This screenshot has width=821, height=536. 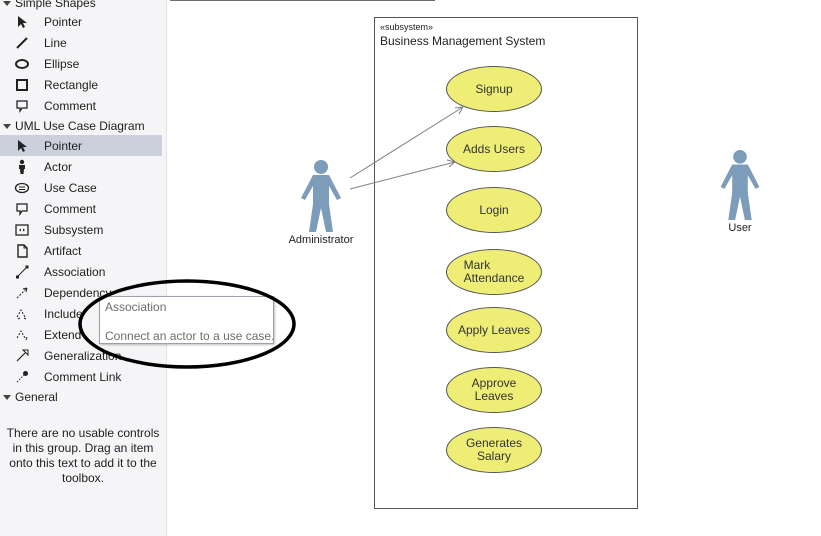 I want to click on association-line-signup, so click(x=406, y=142).